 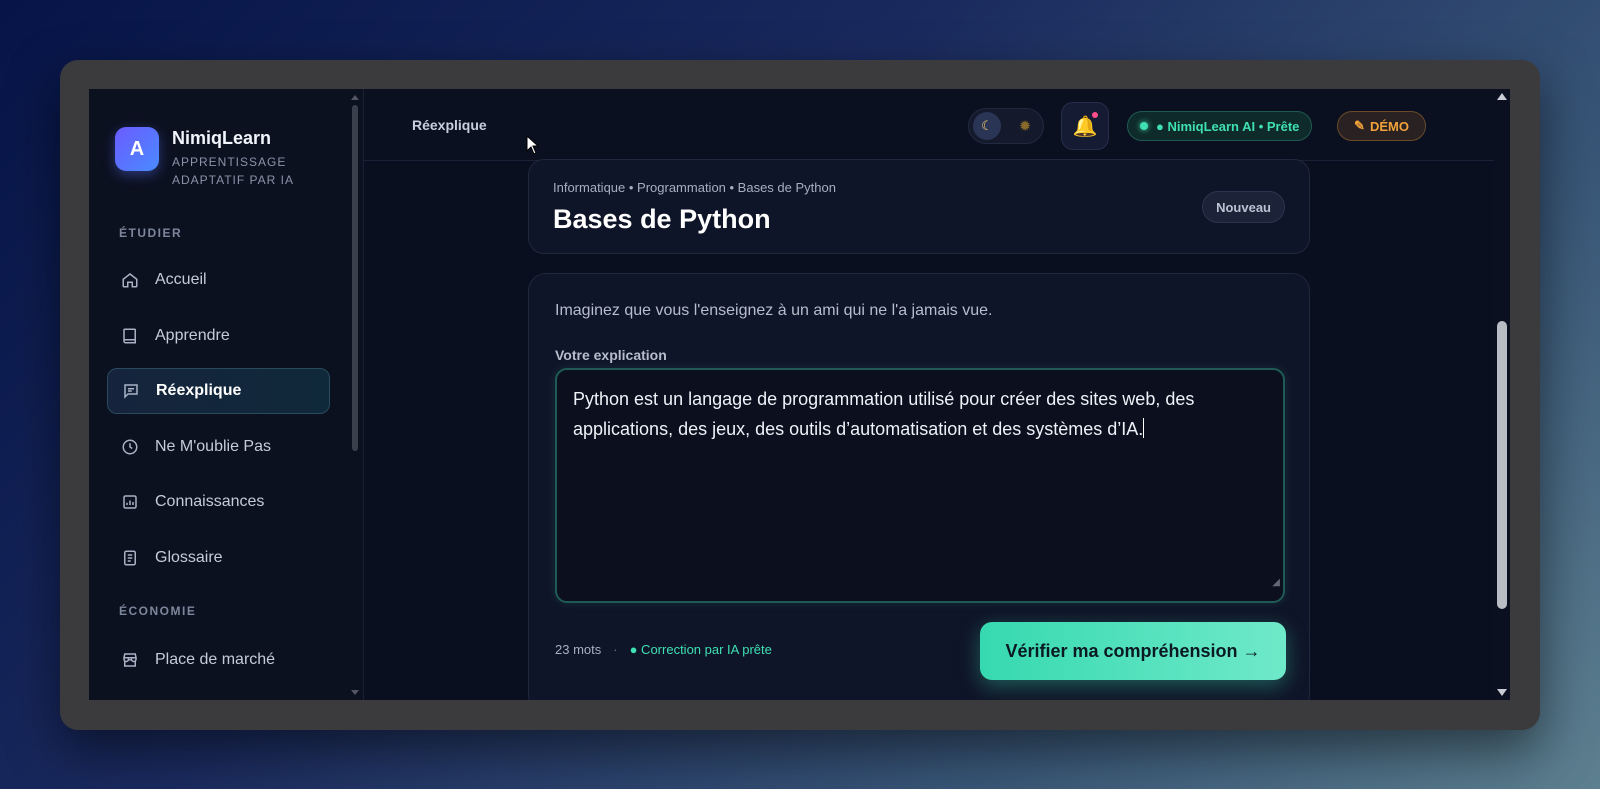 I want to click on sidebar-item-connaissances: Connaissances, so click(x=218, y=502).